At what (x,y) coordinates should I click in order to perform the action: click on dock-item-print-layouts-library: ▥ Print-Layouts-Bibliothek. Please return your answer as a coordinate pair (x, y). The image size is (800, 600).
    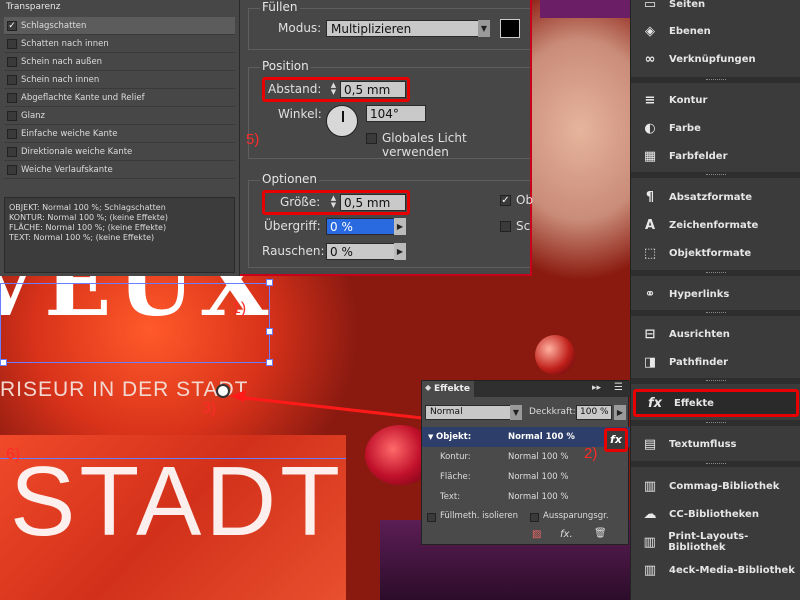
    Looking at the image, I should click on (715, 542).